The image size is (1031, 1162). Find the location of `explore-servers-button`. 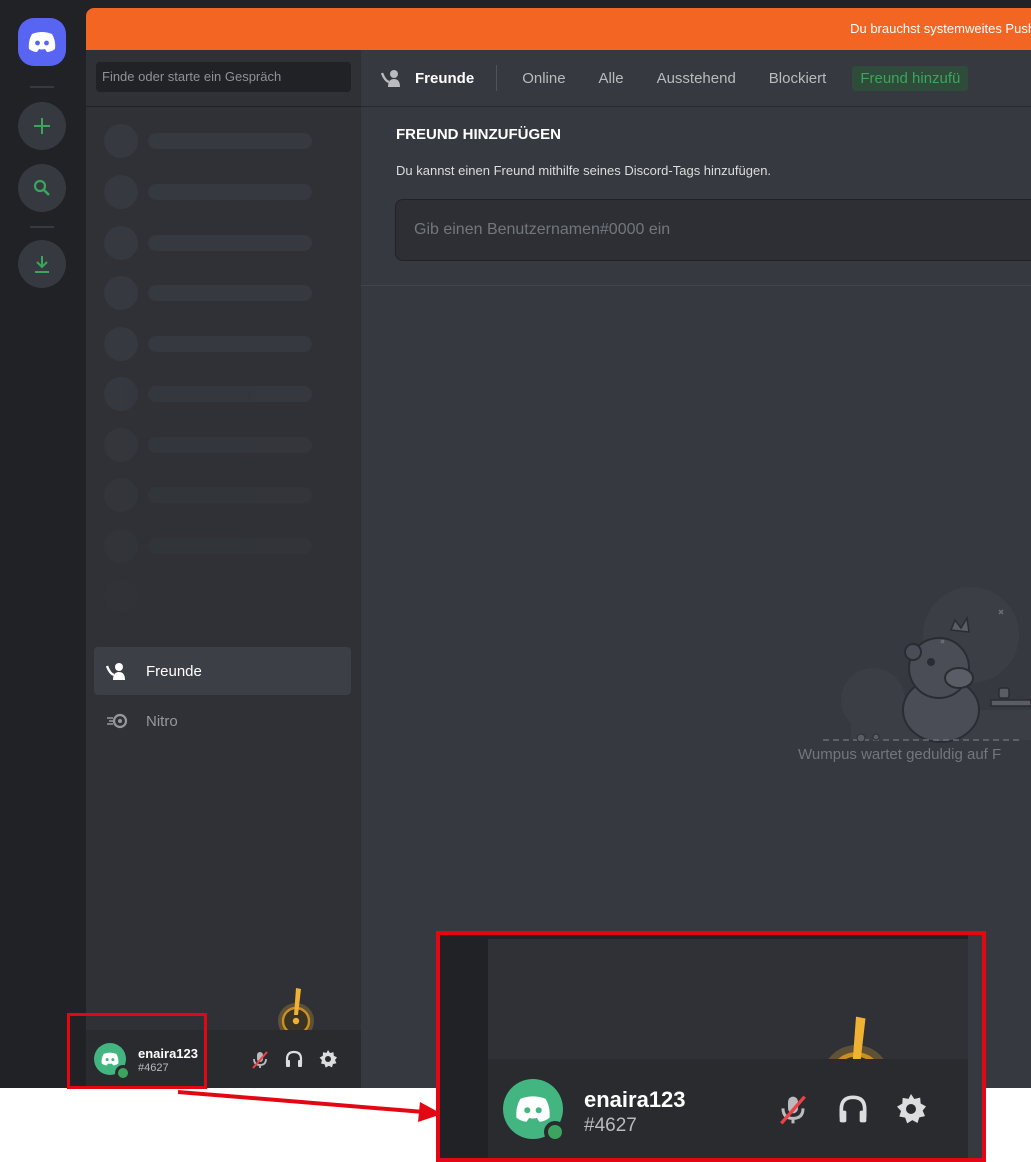

explore-servers-button is located at coordinates (42, 188).